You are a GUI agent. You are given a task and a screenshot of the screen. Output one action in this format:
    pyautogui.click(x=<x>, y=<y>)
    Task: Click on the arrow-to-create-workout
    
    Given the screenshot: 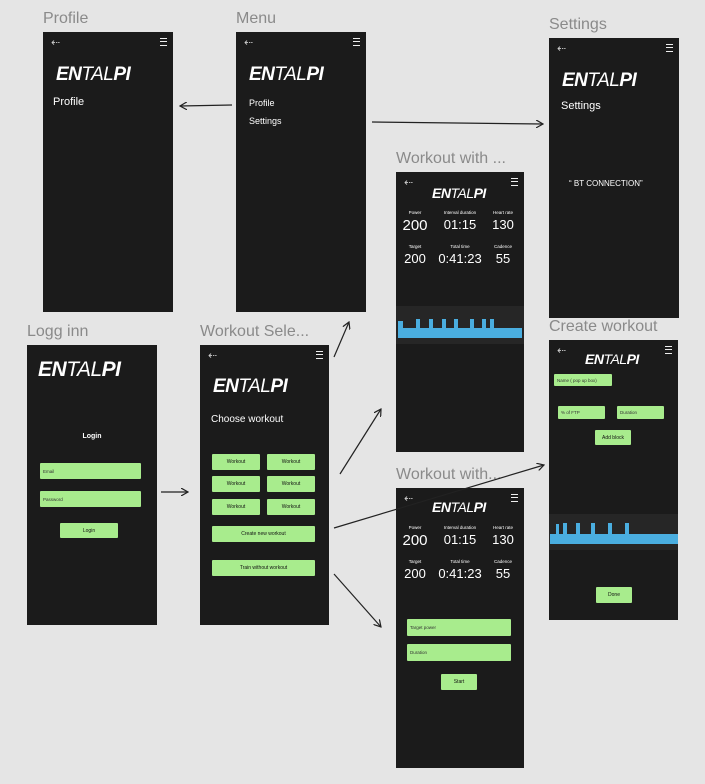 What is the action you would take?
    pyautogui.click(x=438, y=497)
    